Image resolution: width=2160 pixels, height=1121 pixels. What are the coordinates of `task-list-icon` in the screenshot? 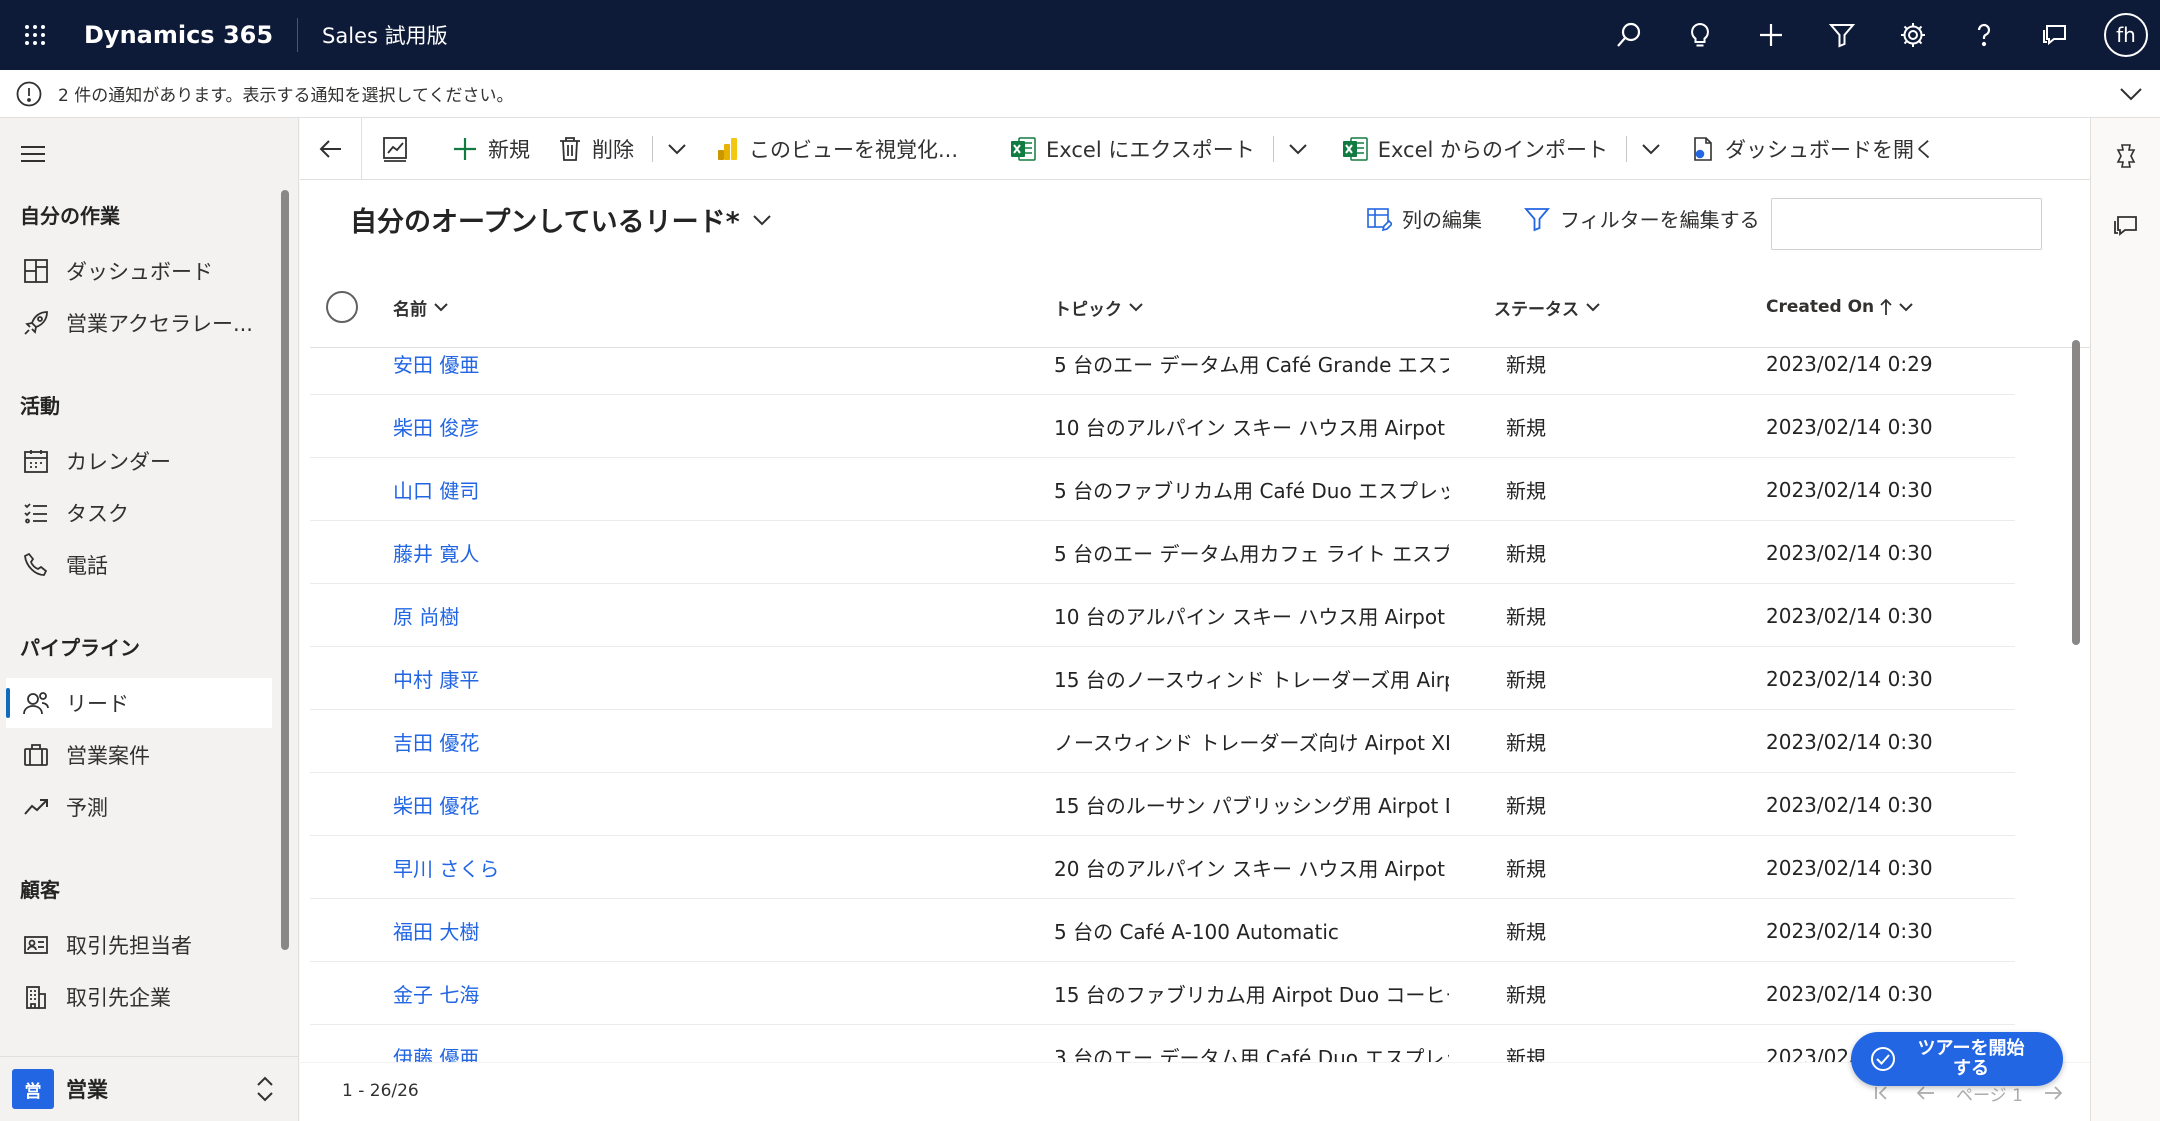 It's located at (36, 513).